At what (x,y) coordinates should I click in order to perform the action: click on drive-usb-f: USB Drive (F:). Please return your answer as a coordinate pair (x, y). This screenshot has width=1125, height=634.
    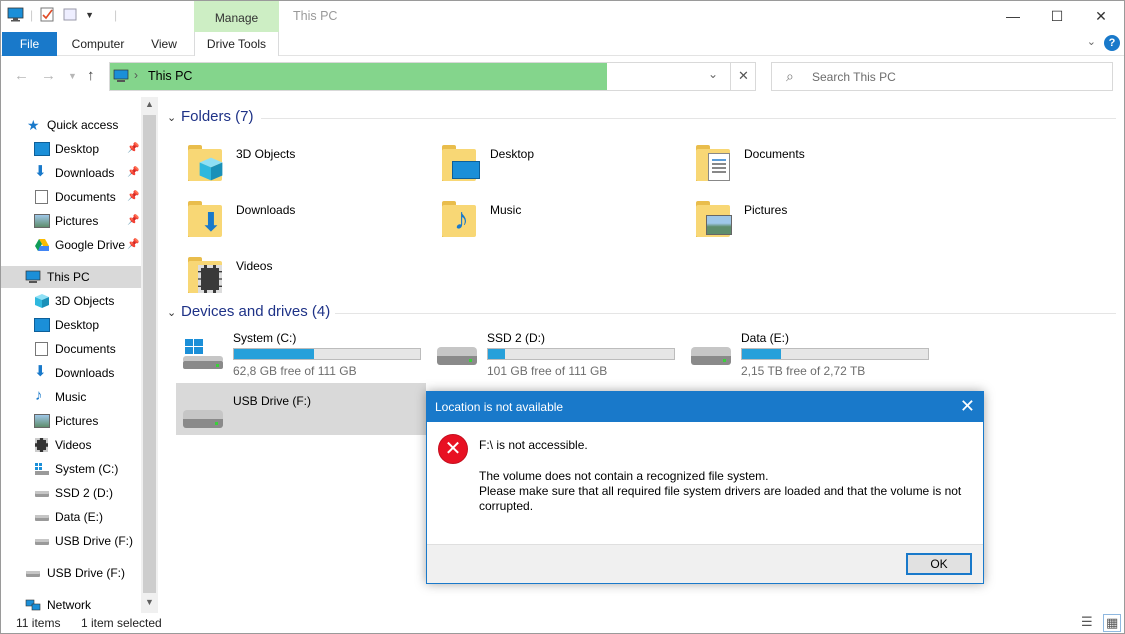
    Looking at the image, I should click on (302, 416).